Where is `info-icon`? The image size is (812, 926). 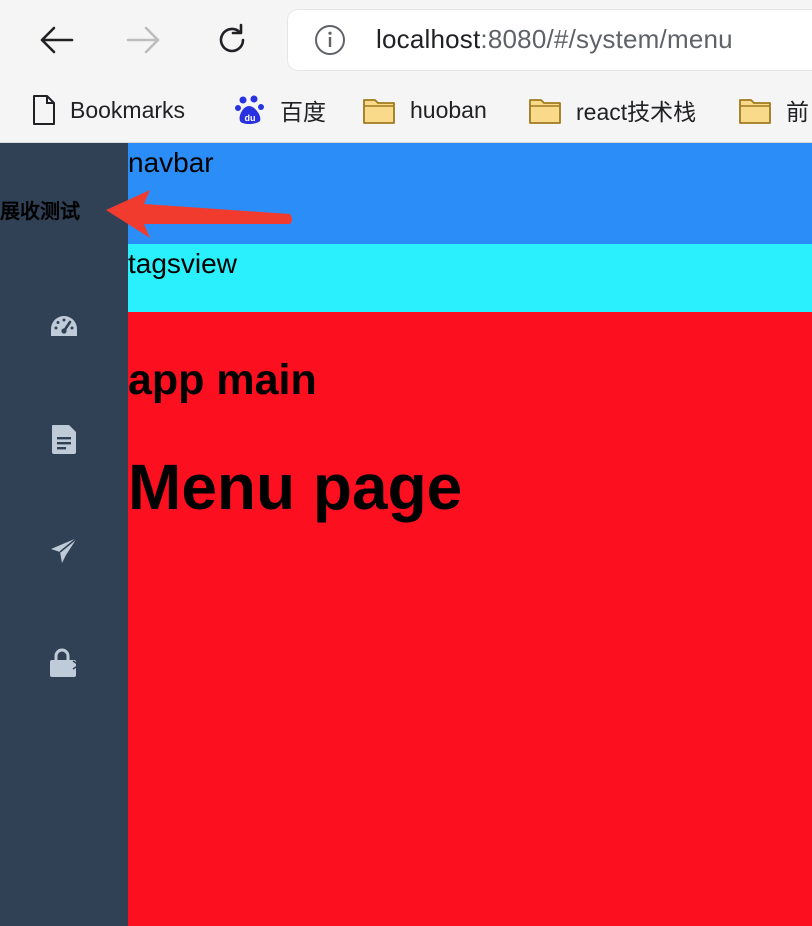
info-icon is located at coordinates (330, 42).